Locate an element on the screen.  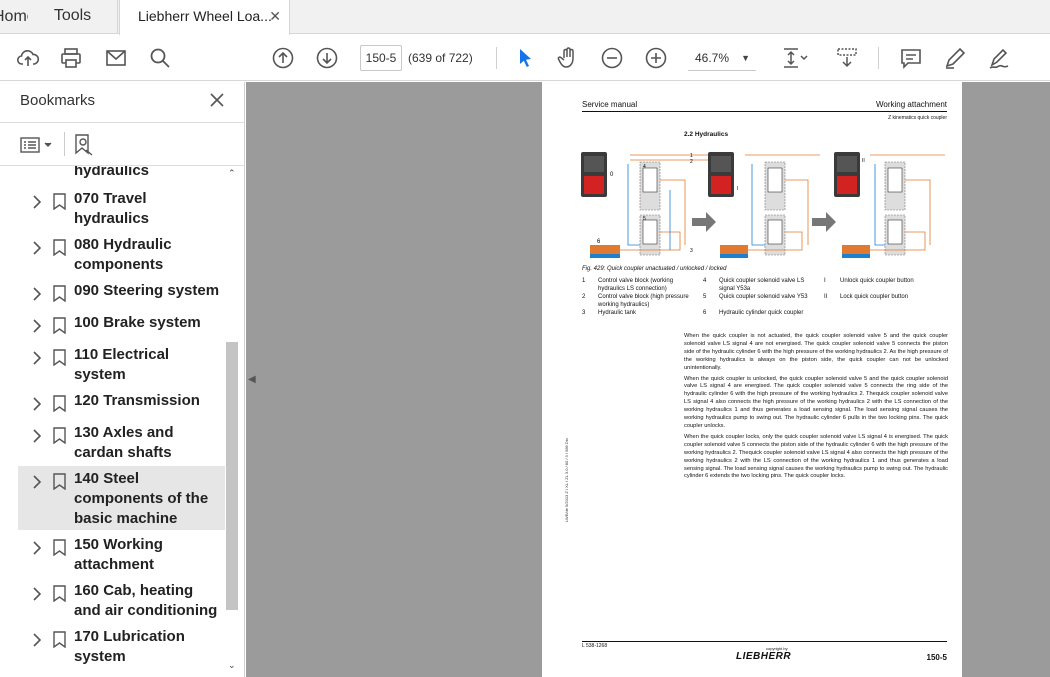
email-icon is located at coordinates (116, 58).